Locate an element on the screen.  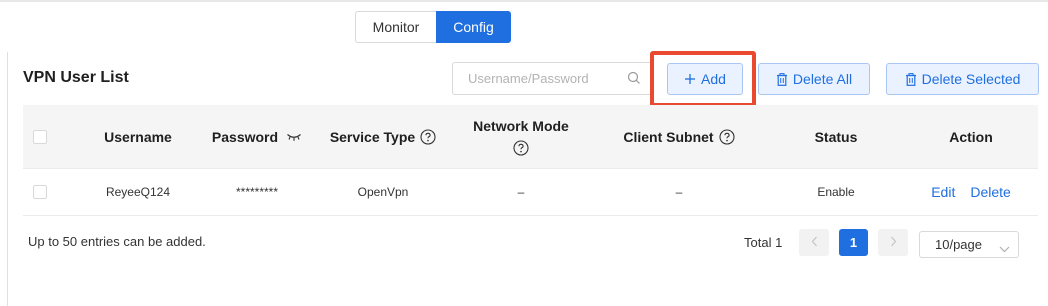
select-all-checkbox is located at coordinates (40, 136).